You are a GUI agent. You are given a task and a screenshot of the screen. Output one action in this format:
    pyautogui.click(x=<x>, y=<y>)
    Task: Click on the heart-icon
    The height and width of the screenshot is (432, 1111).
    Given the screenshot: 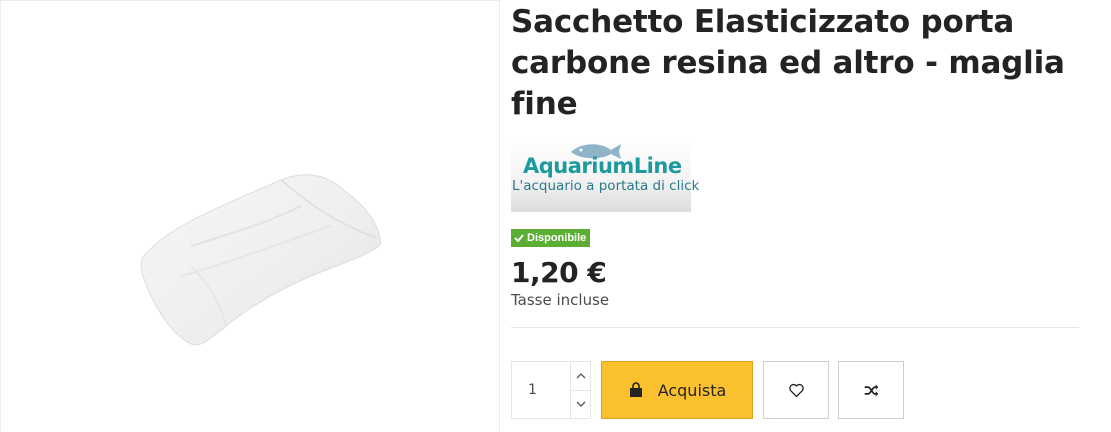 What is the action you would take?
    pyautogui.click(x=796, y=390)
    